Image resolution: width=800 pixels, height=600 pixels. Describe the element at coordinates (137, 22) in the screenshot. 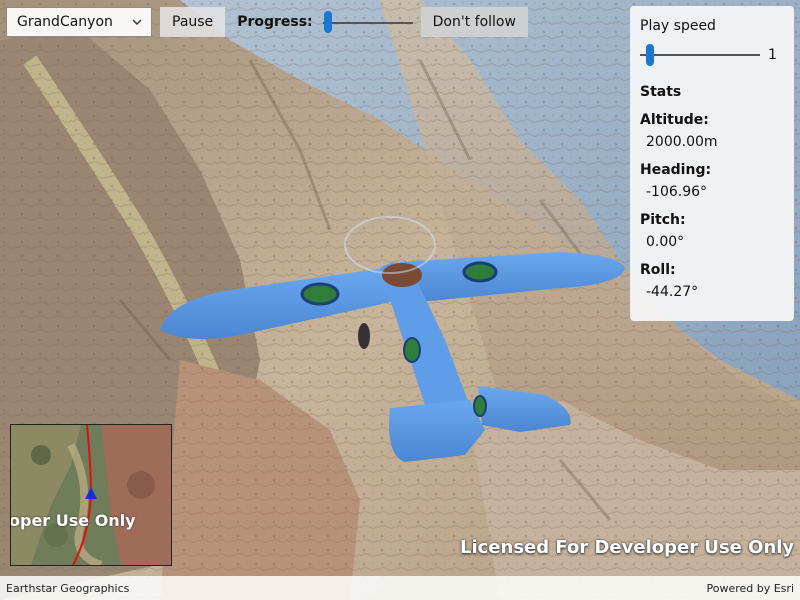

I see `chevron-down-icon` at that location.